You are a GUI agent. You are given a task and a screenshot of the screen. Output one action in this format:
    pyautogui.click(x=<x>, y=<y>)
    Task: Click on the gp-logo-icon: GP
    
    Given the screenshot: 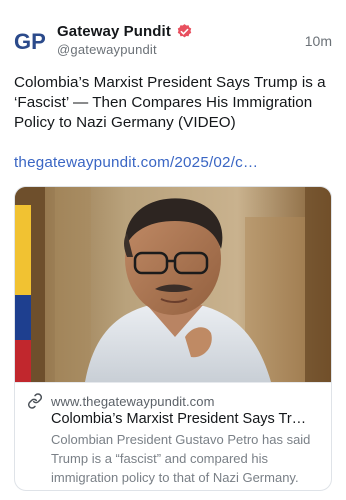 What is the action you would take?
    pyautogui.click(x=30, y=41)
    